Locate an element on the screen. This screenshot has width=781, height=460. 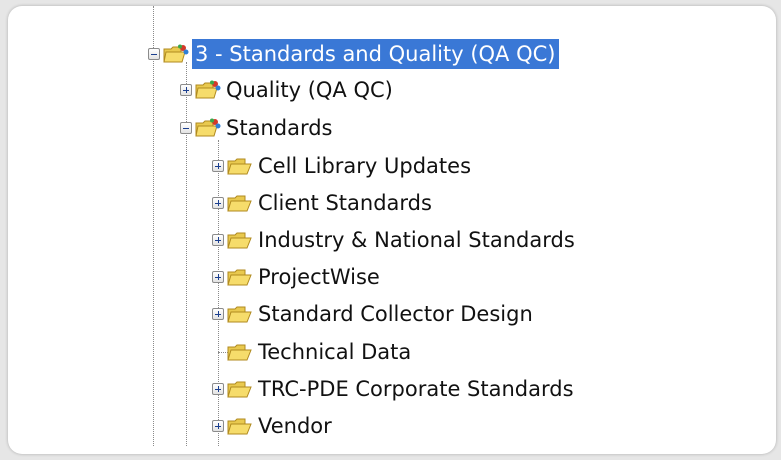
tree-item-standard-collector-design: Standard Collector Design is located at coordinates (372, 314).